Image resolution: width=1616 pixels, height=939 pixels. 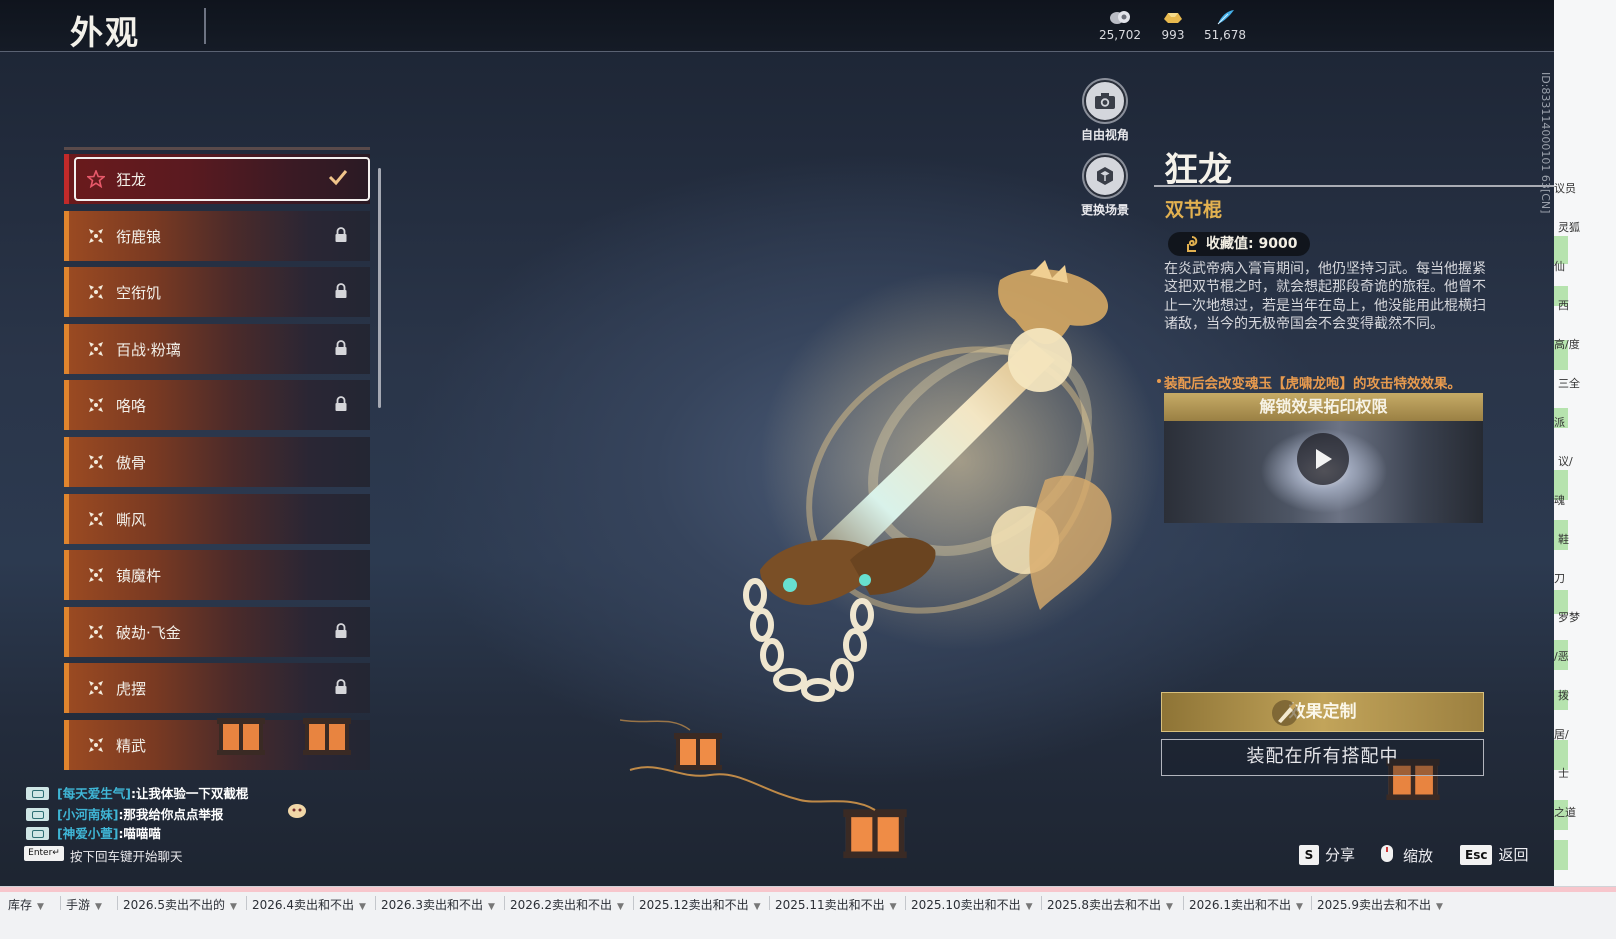 I want to click on chat-hint: 按下回车键开始聊天, so click(x=126, y=855).